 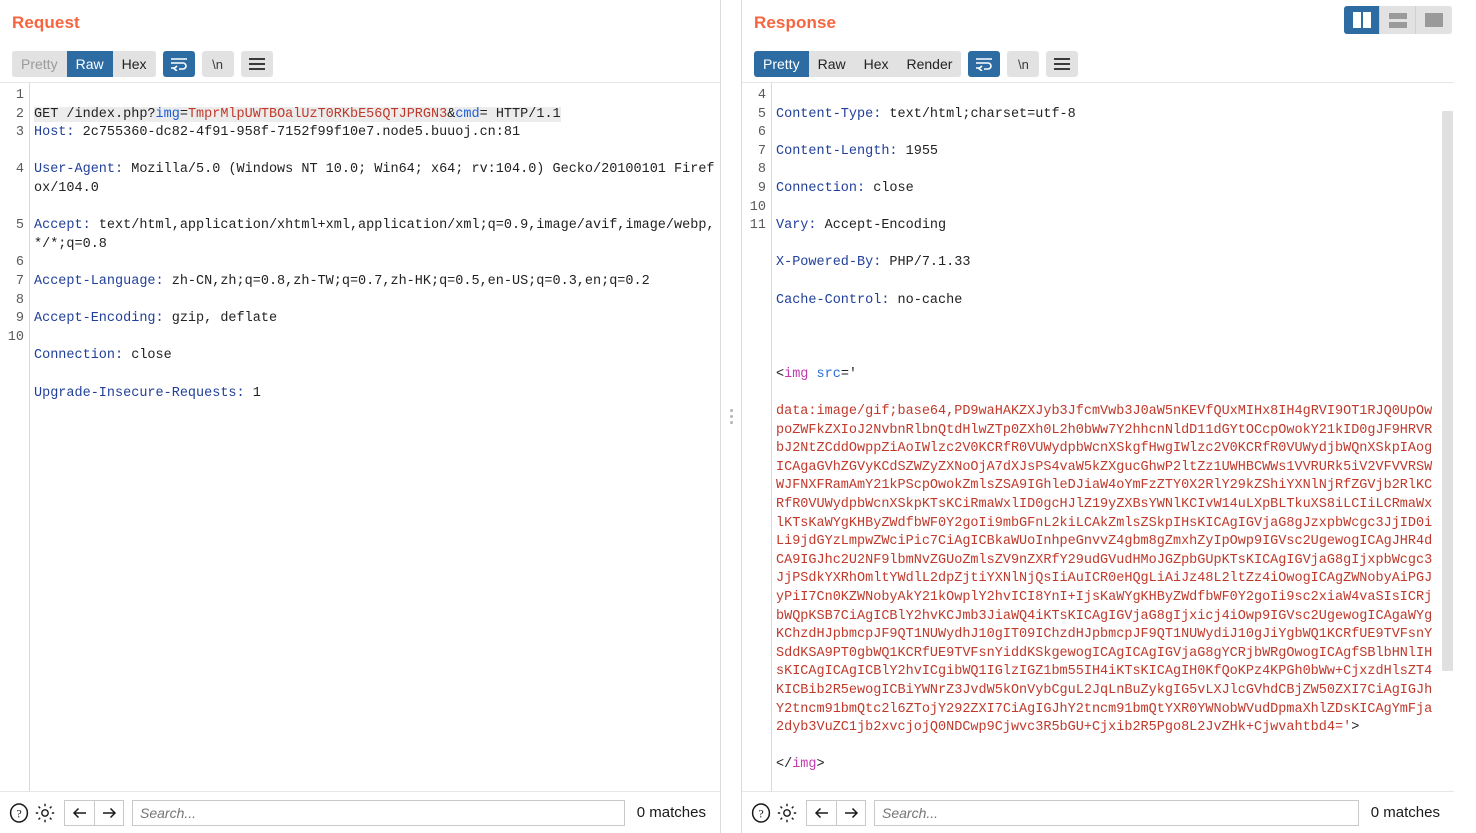 What do you see at coordinates (15, 337) in the screenshot?
I see `request-gutter-line: 10` at bounding box center [15, 337].